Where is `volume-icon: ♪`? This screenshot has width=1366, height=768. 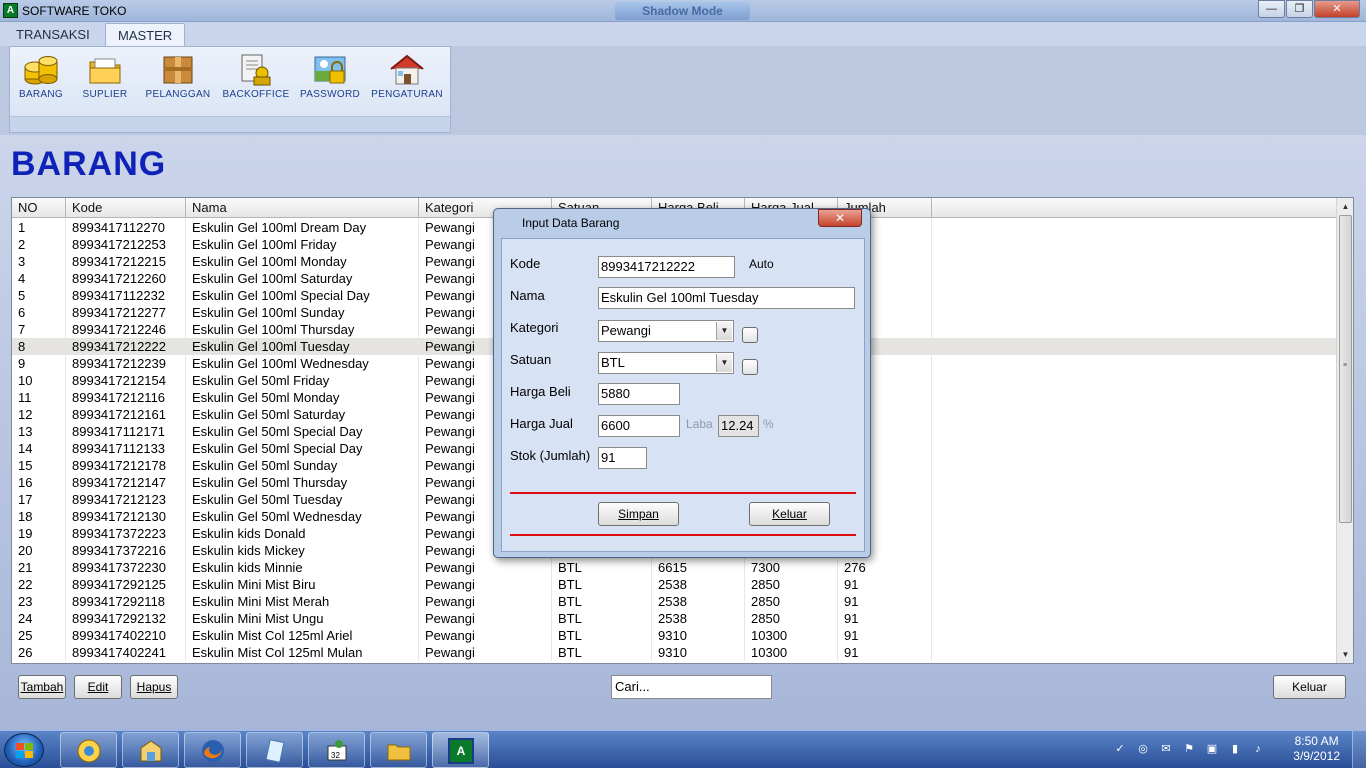
volume-icon: ♪ is located at coordinates (1258, 749).